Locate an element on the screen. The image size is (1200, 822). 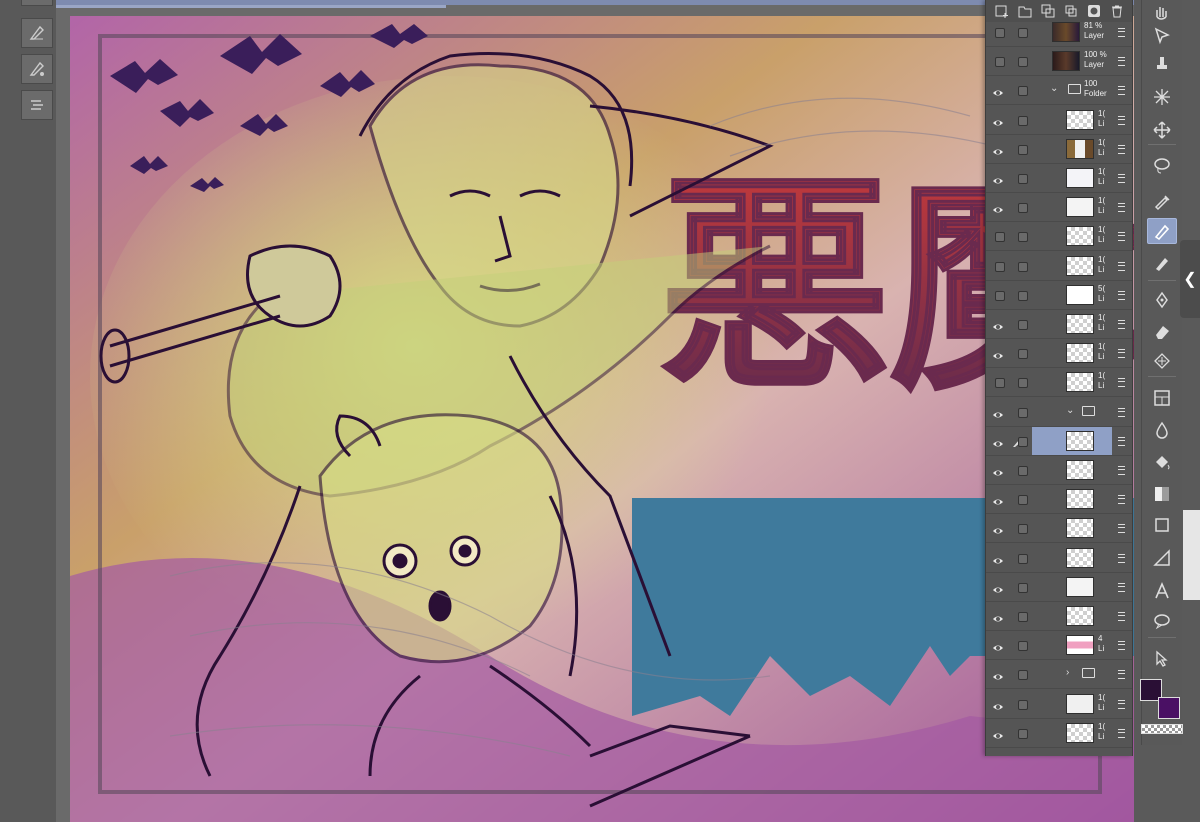
pencil-tool is located at coordinates (1162, 263).